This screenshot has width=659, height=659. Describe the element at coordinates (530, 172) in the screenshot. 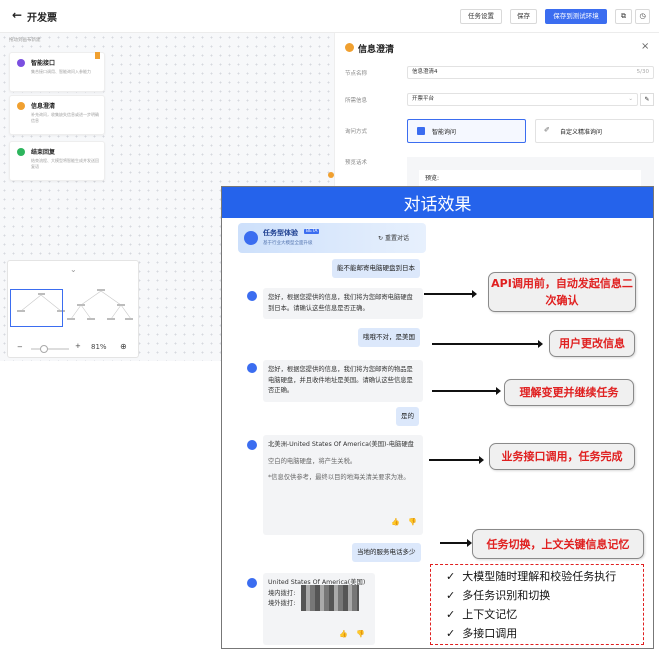

I see `preview-box: 预览:` at that location.